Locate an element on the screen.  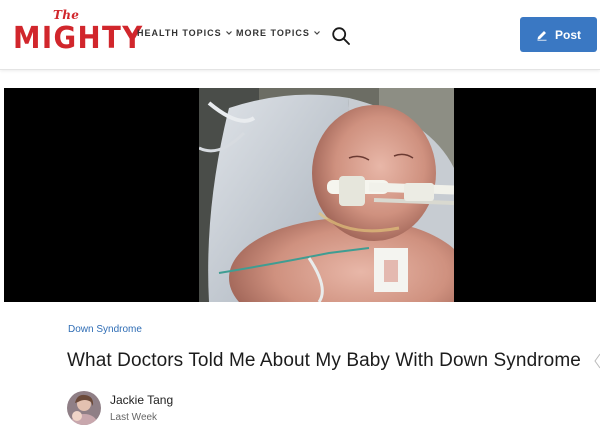
author-name: Jackie Tang is located at coordinates (141, 400).